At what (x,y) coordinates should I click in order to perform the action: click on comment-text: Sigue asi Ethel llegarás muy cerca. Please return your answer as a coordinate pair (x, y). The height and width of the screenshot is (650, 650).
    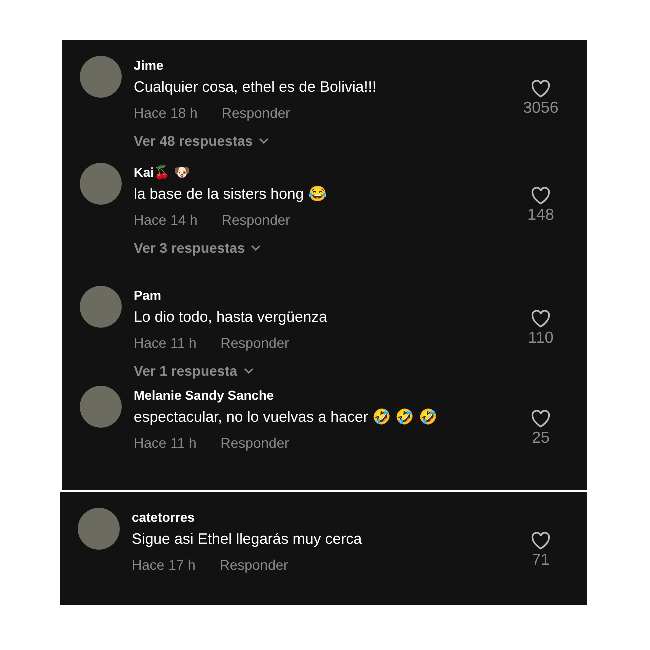
    Looking at the image, I should click on (248, 540).